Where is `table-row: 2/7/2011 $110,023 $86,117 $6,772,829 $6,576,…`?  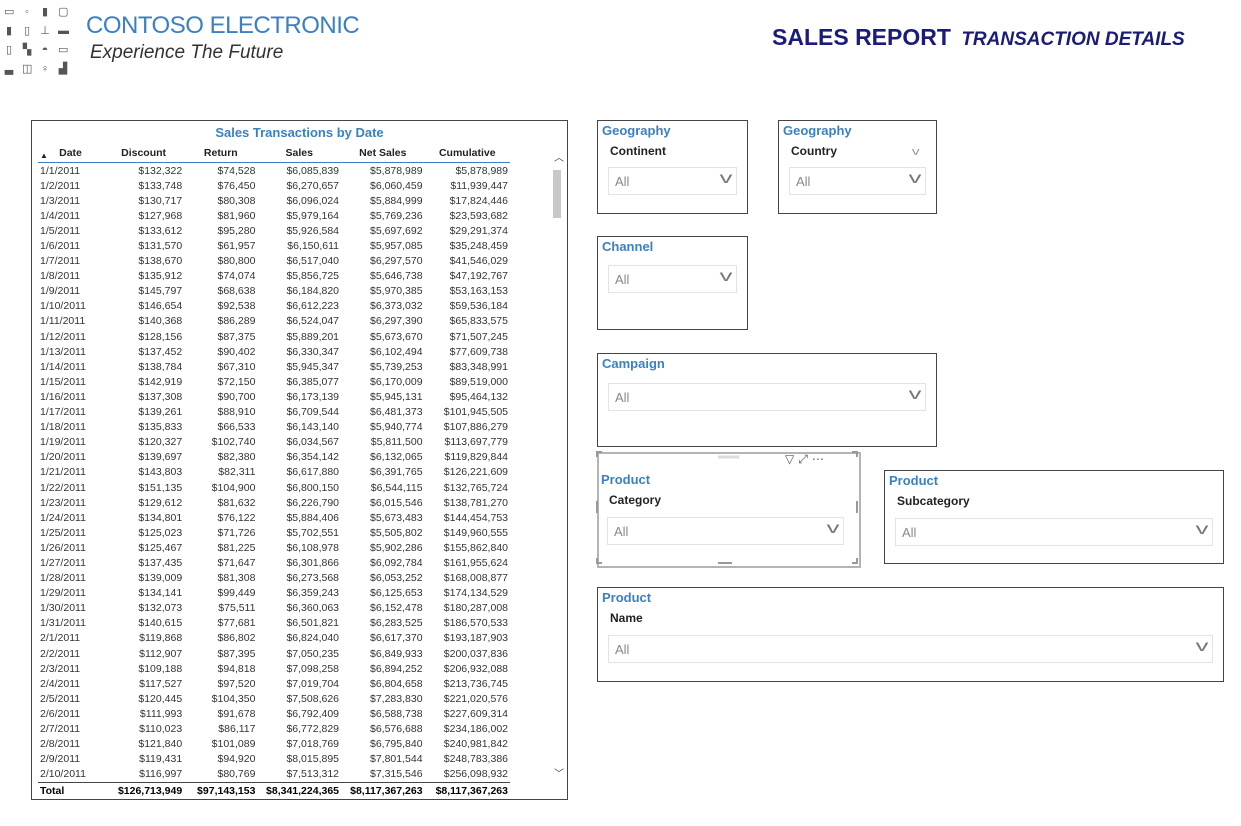
table-row: 2/7/2011 $110,023 $86,117 $6,772,829 $6,576,… is located at coordinates (274, 728).